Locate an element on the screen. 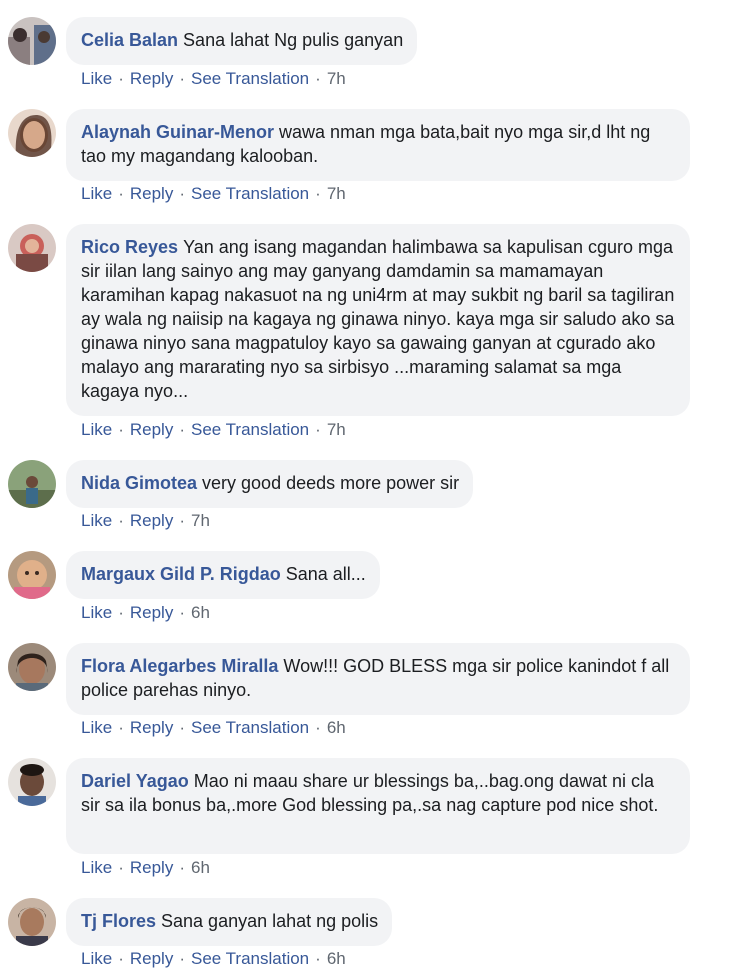  comment-author: Nida Gimotea is located at coordinates (139, 483).